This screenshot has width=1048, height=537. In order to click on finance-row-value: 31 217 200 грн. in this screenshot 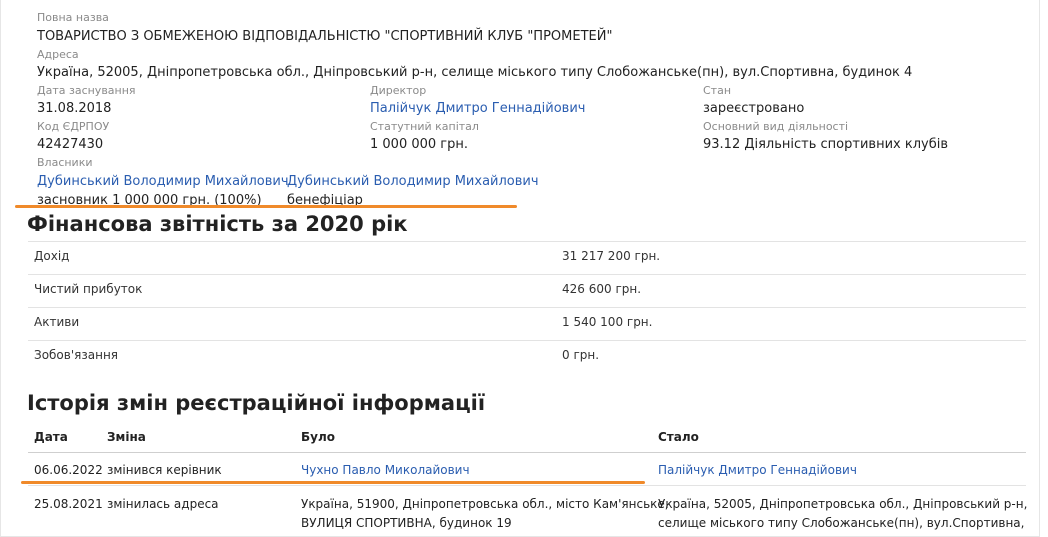, I will do `click(611, 256)`.